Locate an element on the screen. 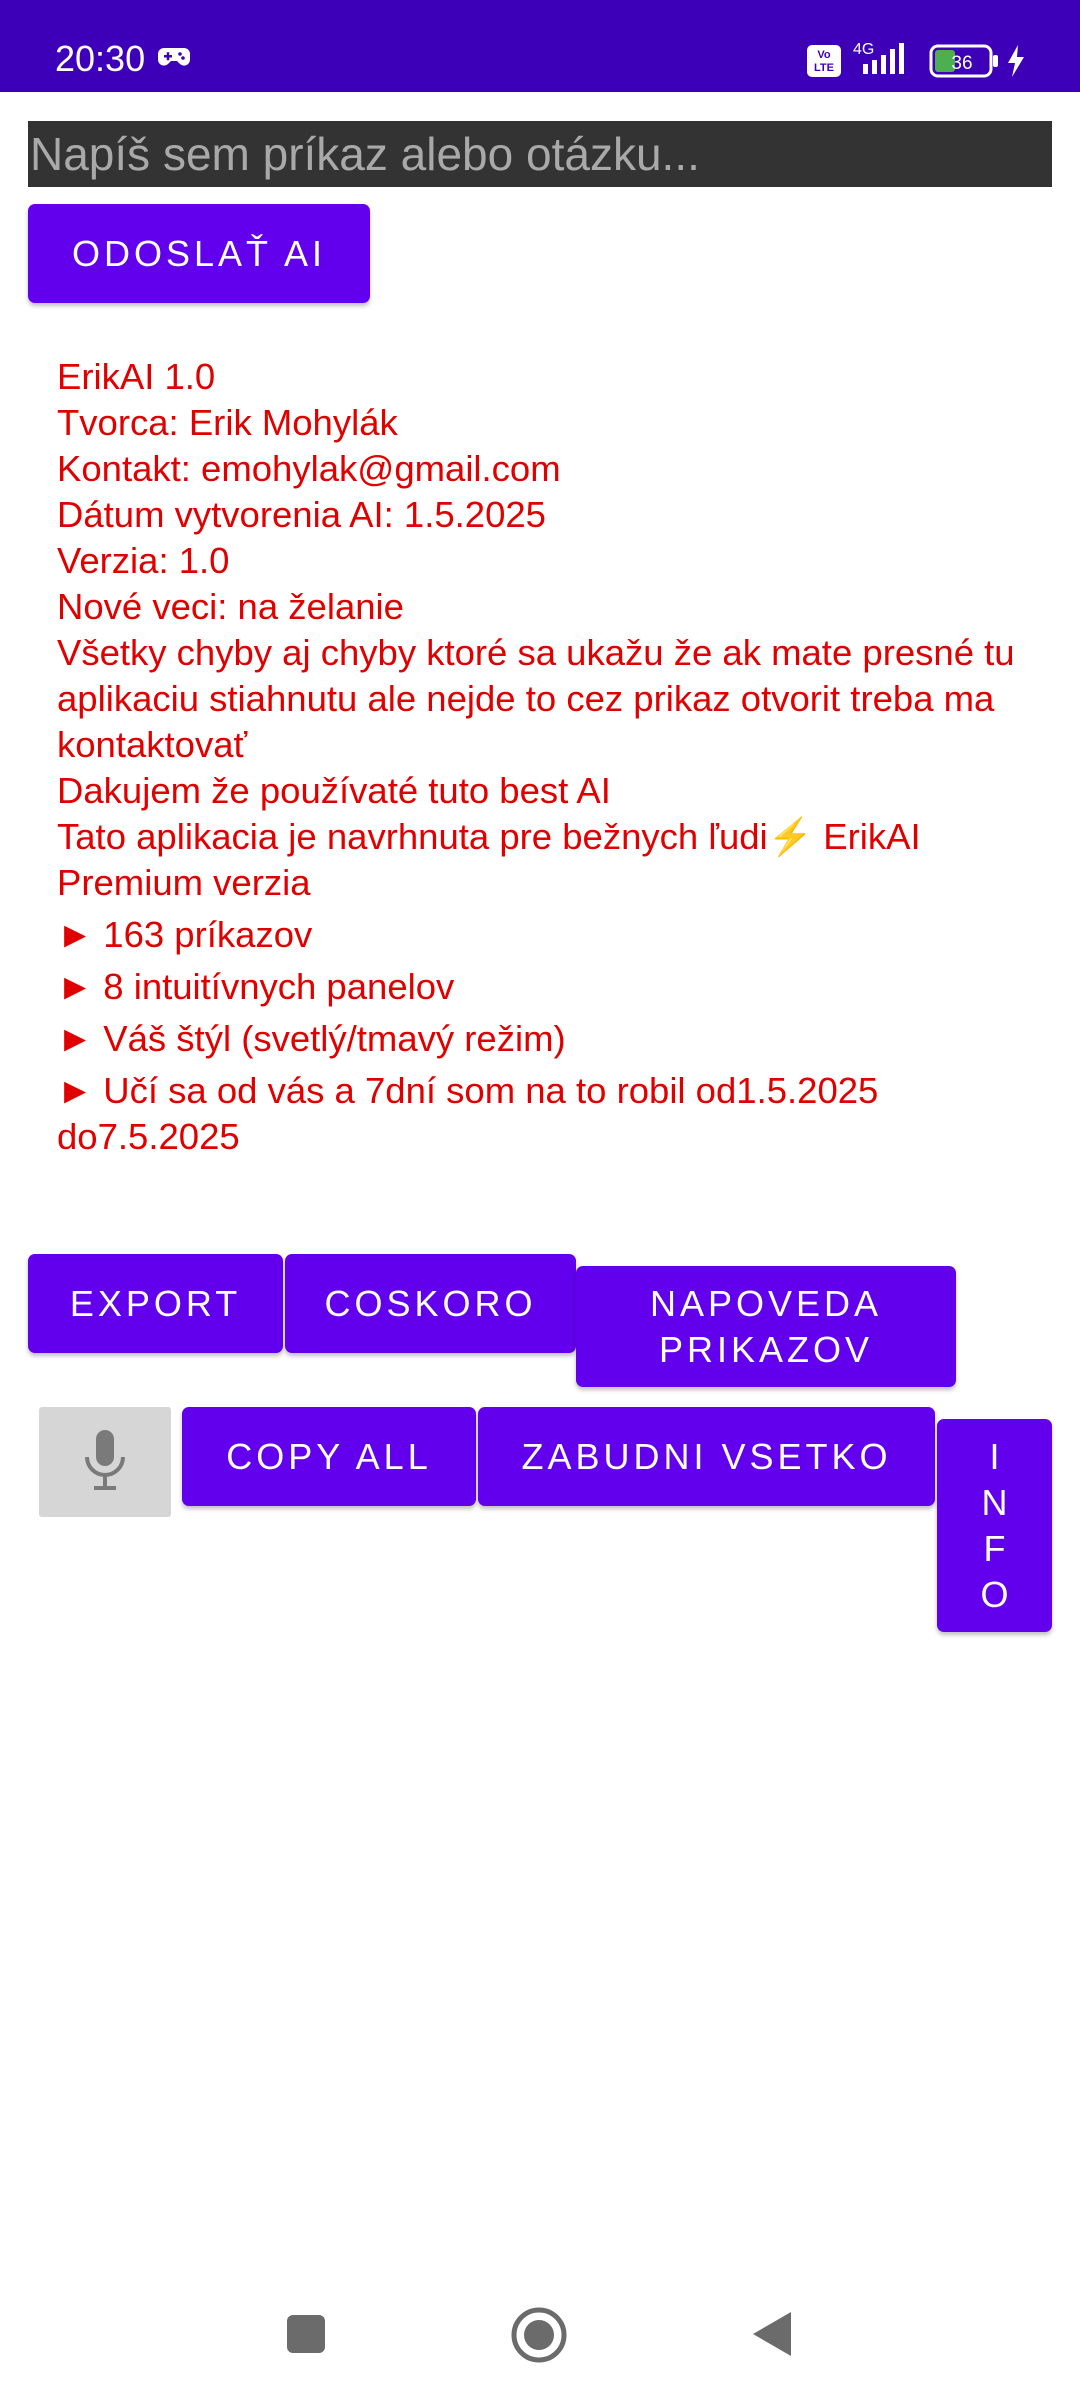 The width and height of the screenshot is (1080, 2400). info-line-new-things: Nové veci: na želanie is located at coordinates (230, 606).